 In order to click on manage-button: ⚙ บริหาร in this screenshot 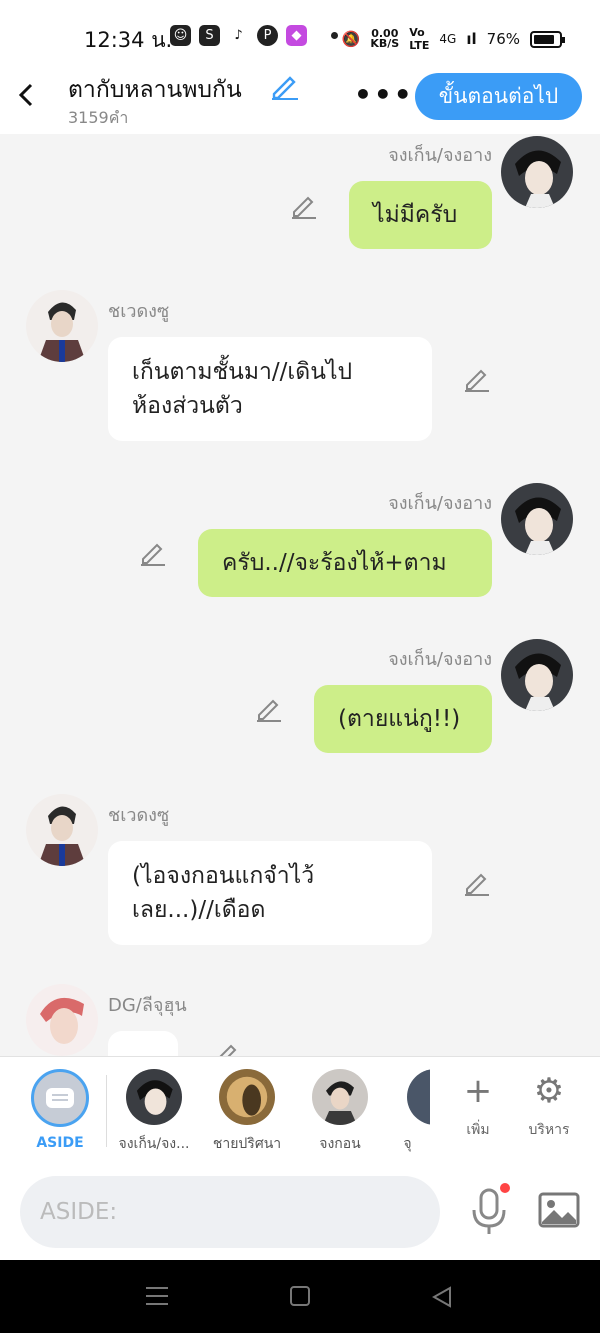, I will do `click(549, 1106)`.